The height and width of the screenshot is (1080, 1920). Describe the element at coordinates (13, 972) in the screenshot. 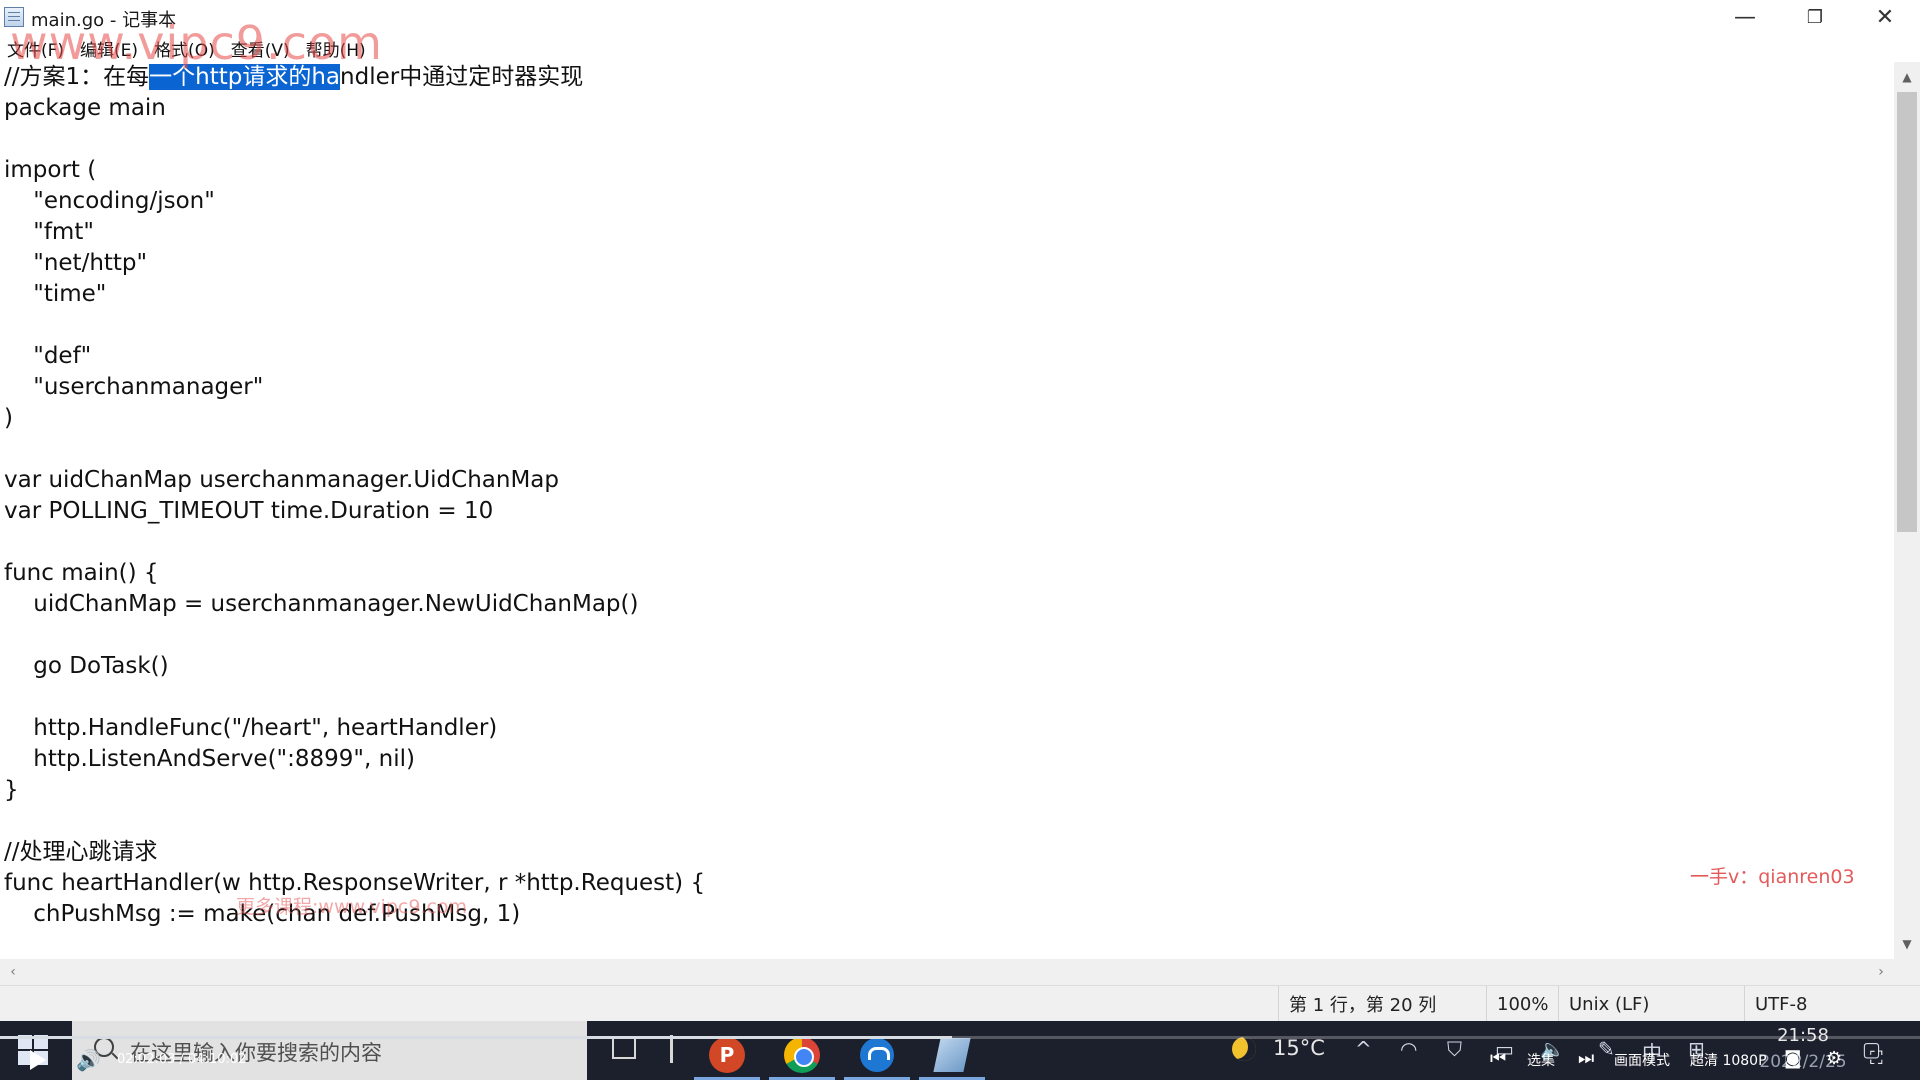

I see `scroll-left-arrow-icon: ‹` at that location.